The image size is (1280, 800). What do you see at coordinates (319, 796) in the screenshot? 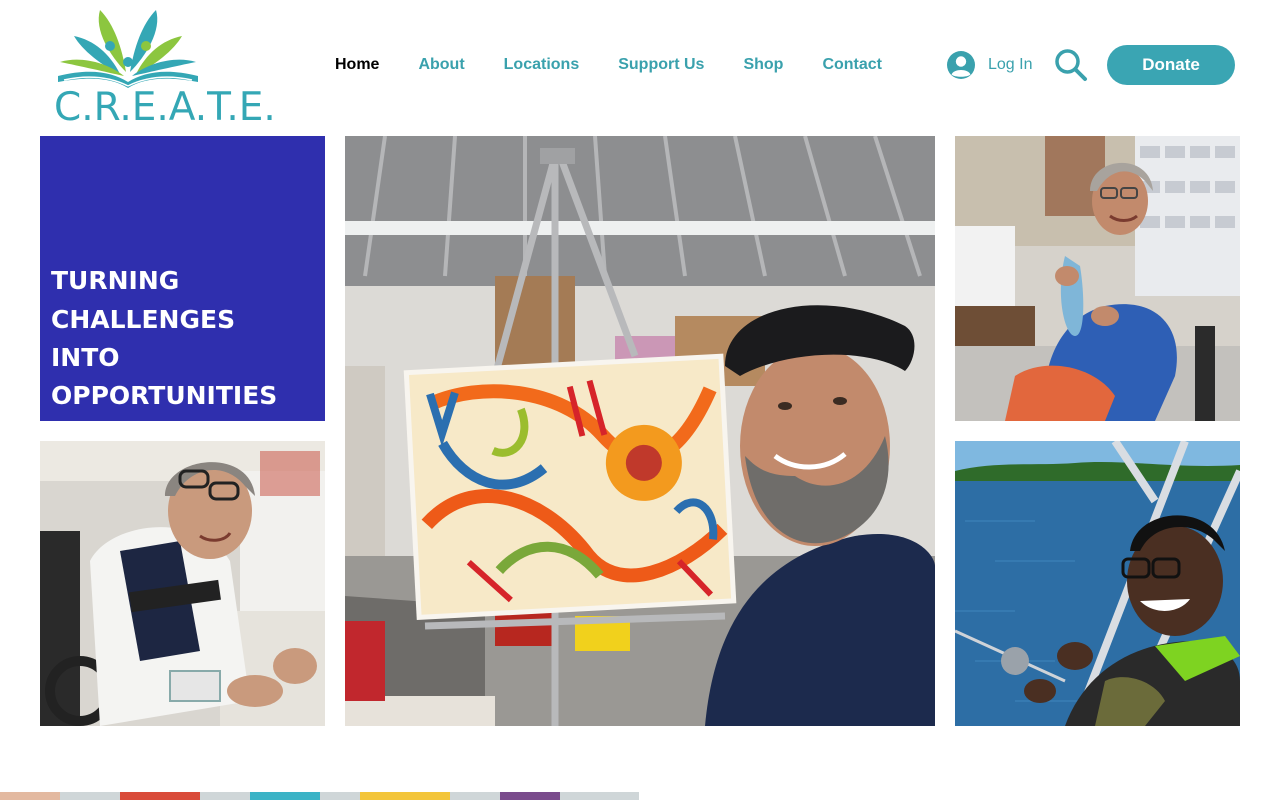
I see `photo-bottom-partial` at bounding box center [319, 796].